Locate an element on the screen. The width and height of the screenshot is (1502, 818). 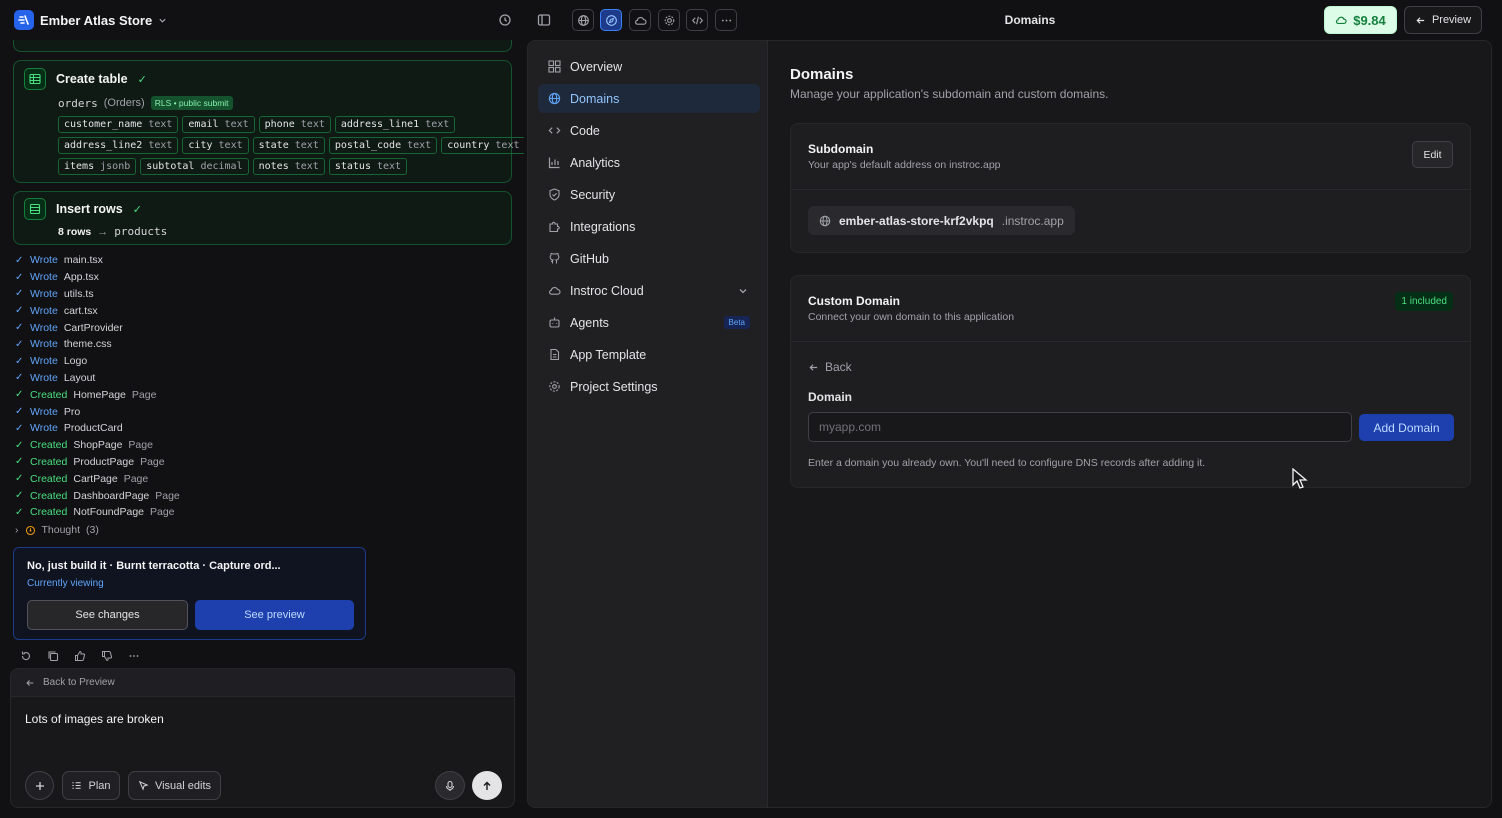
log-item: ✓ Wrote theme.css is located at coordinates (97, 344).